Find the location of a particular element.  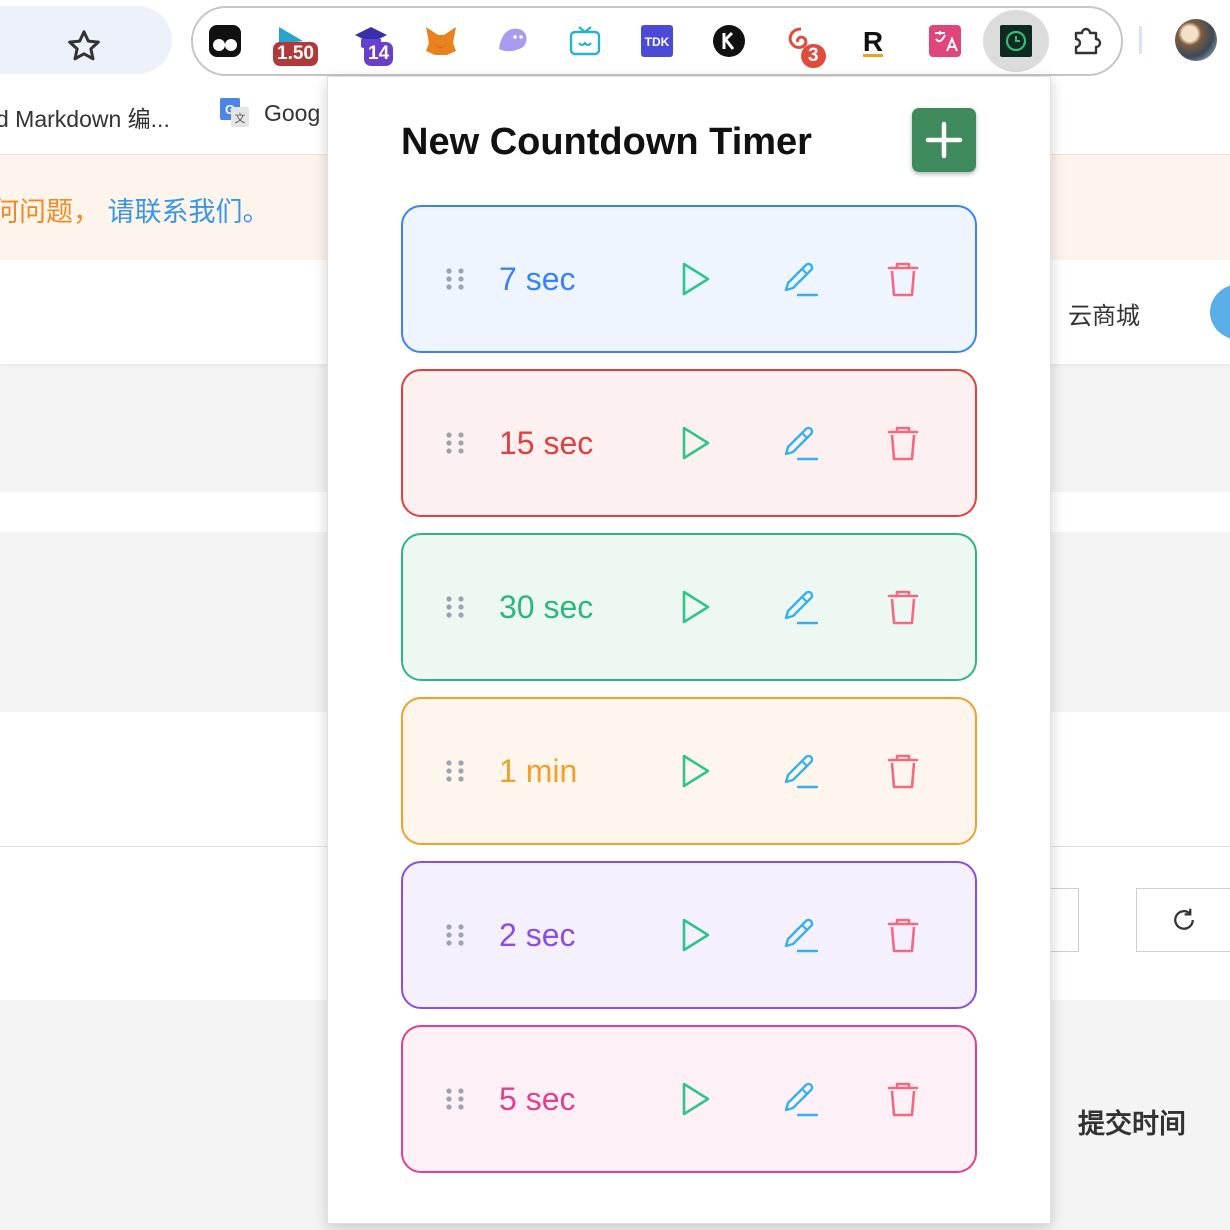

timer-card: 7 sec is located at coordinates (689, 279).